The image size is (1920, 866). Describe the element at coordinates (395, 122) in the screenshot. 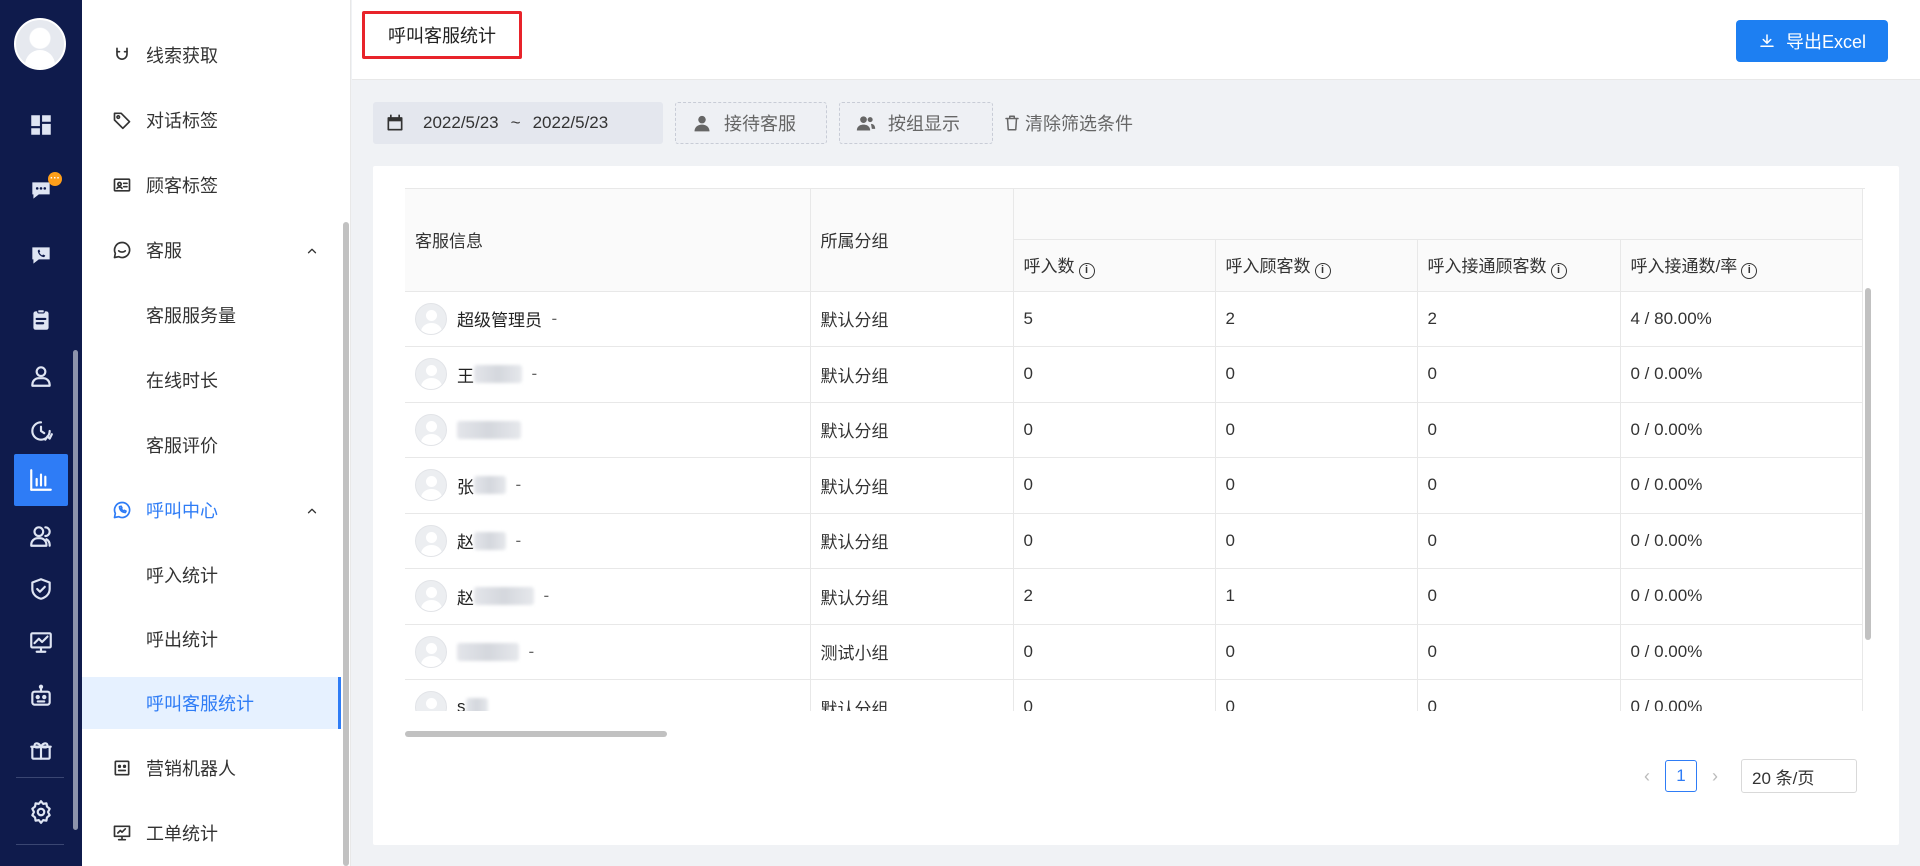

I see `calendar-icon` at that location.